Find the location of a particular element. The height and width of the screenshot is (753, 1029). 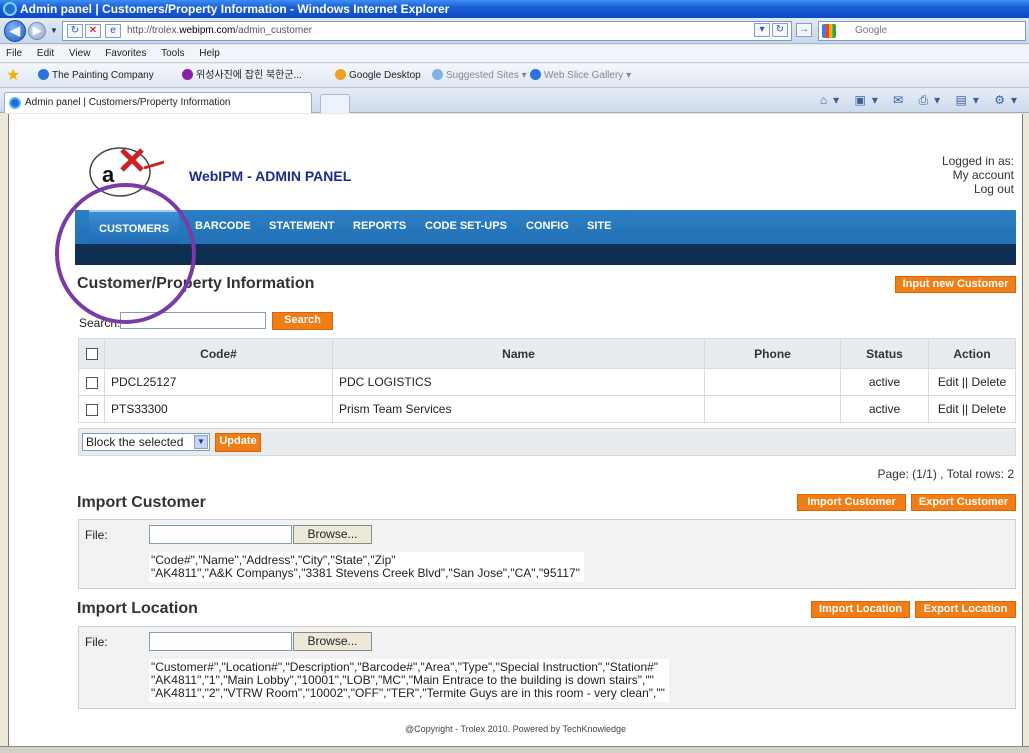

row-code: PDCL25127 is located at coordinates (218, 382).